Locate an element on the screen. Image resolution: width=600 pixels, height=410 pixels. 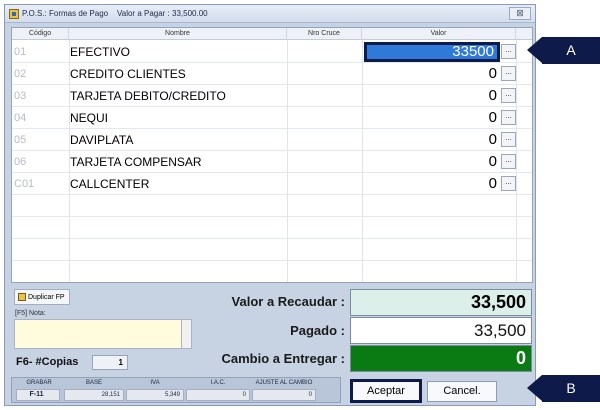
row-code: 06 is located at coordinates (20, 162).